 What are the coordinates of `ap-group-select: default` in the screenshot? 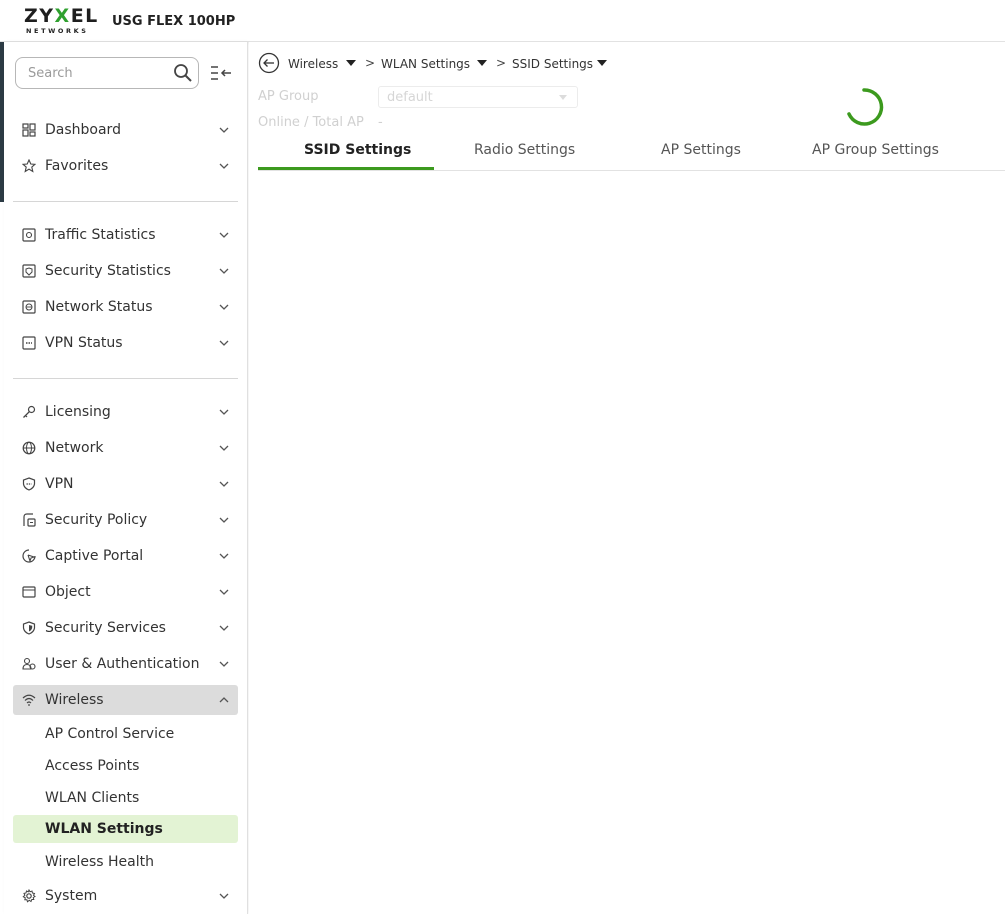 It's located at (478, 97).